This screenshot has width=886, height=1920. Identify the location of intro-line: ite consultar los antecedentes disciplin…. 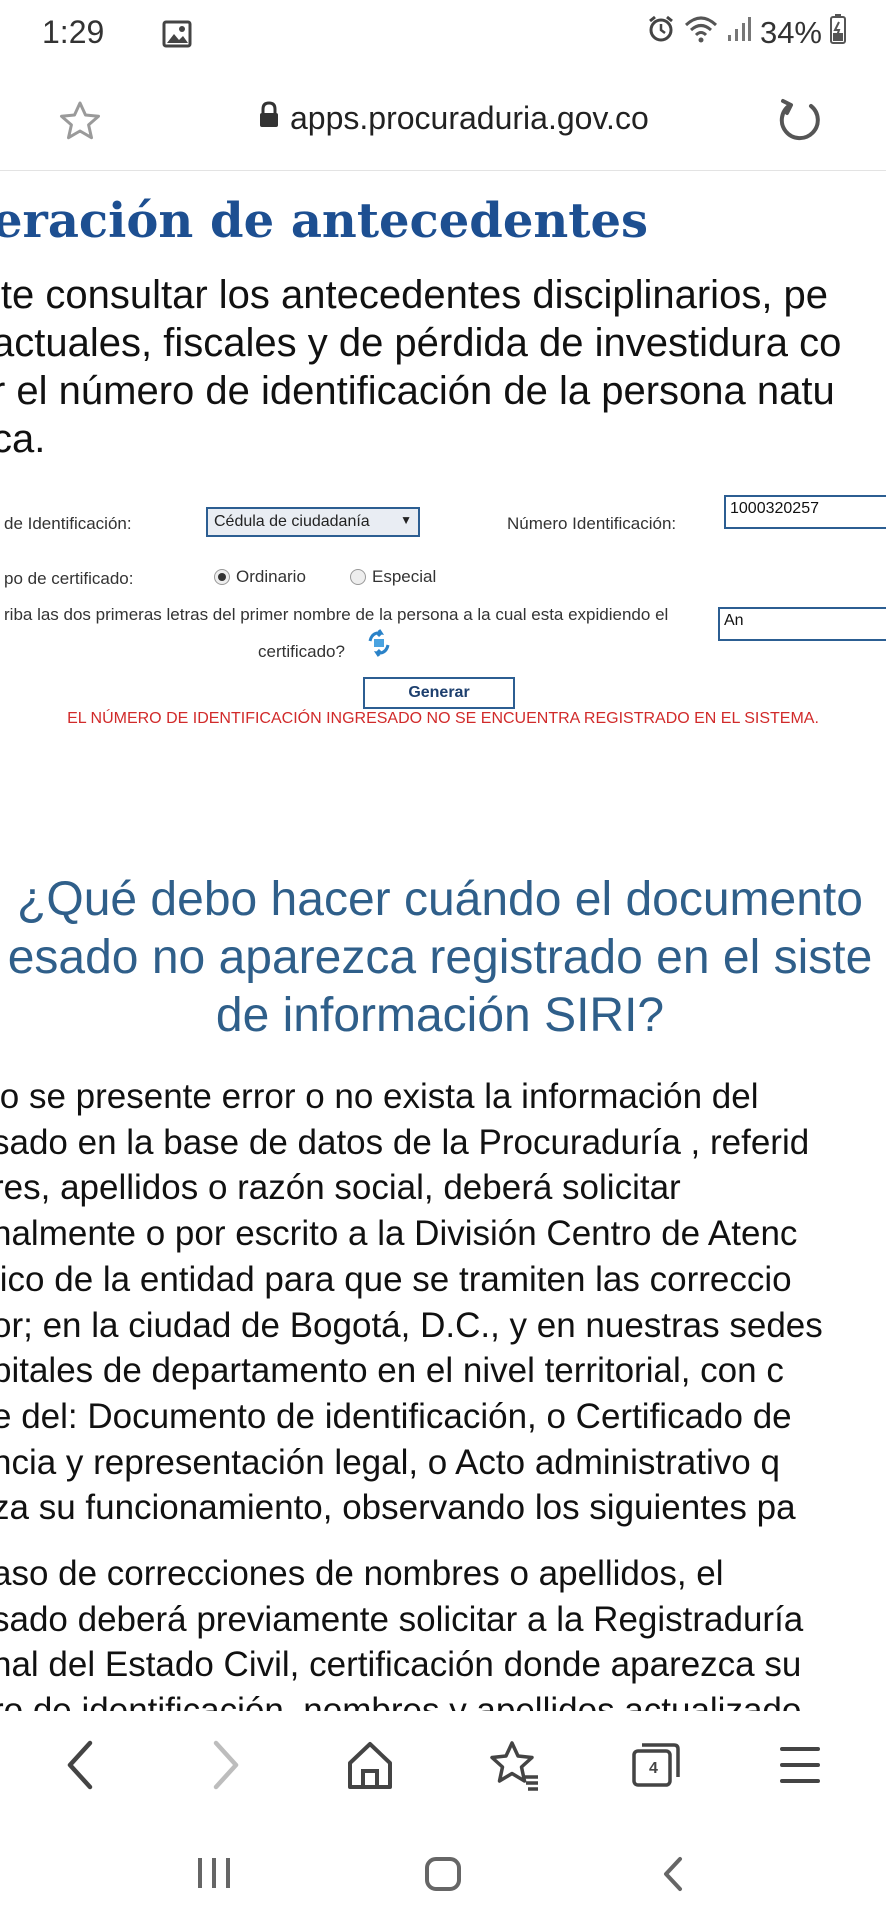
(414, 295).